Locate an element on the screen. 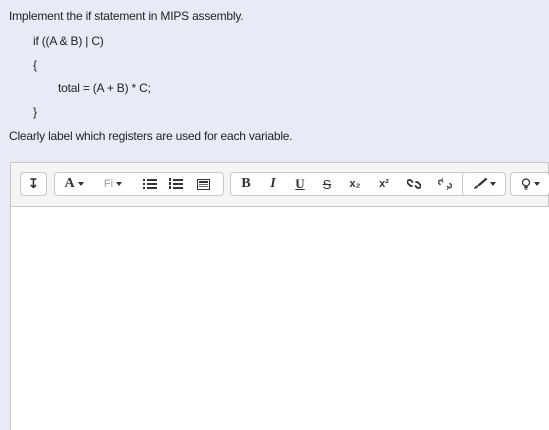 This screenshot has height=430, width=549. link-icon is located at coordinates (414, 184).